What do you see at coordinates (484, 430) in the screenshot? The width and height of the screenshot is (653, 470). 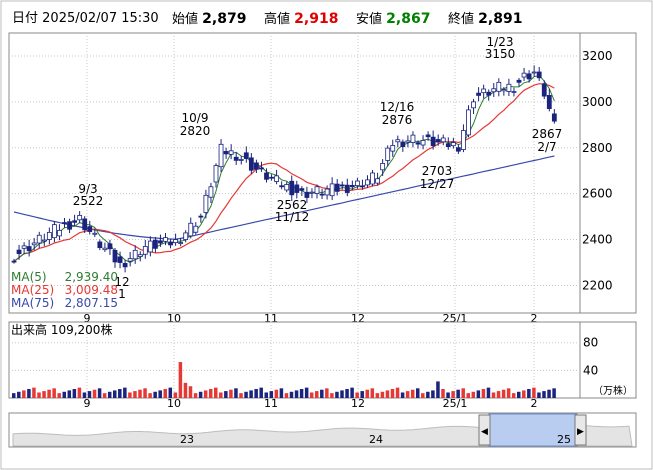 I see `navigator-left-handle: ◀` at bounding box center [484, 430].